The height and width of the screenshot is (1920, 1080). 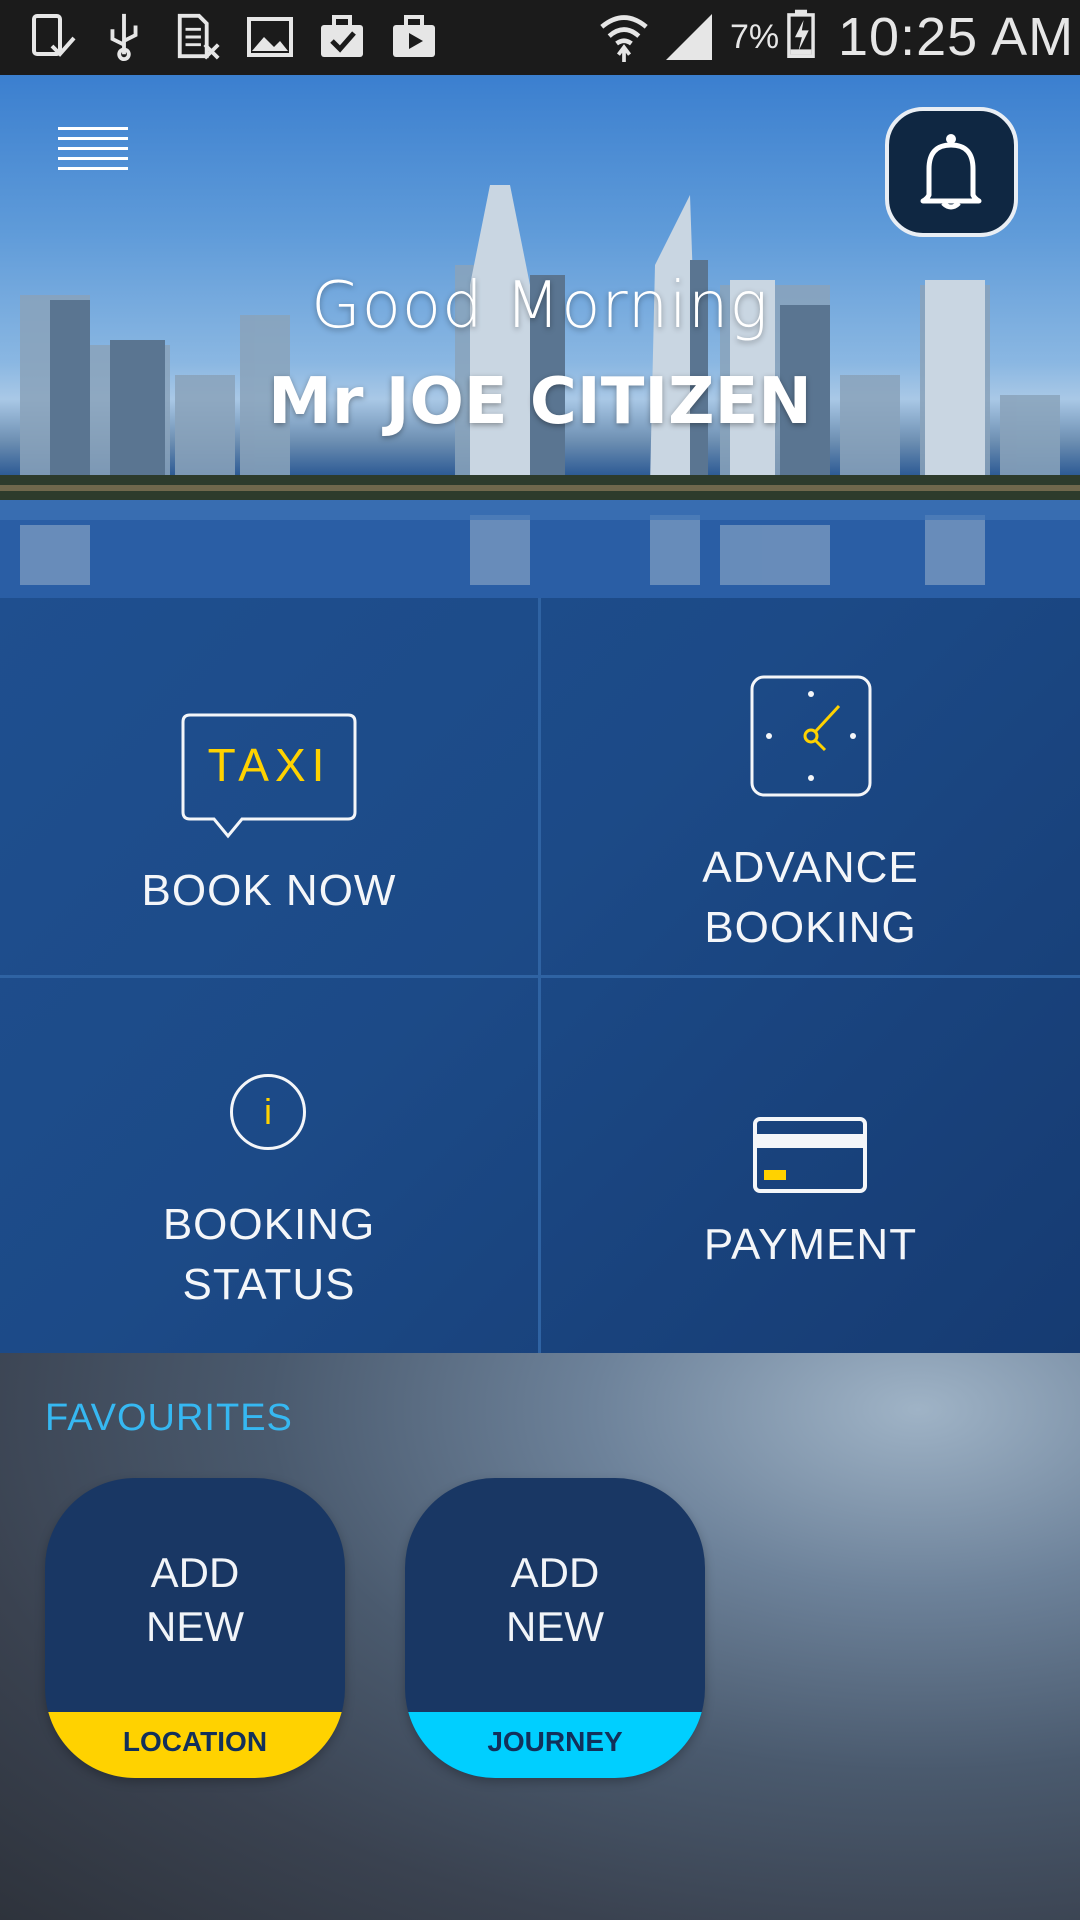 What do you see at coordinates (269, 1284) in the screenshot?
I see `booking-status-label-line2: STATUS` at bounding box center [269, 1284].